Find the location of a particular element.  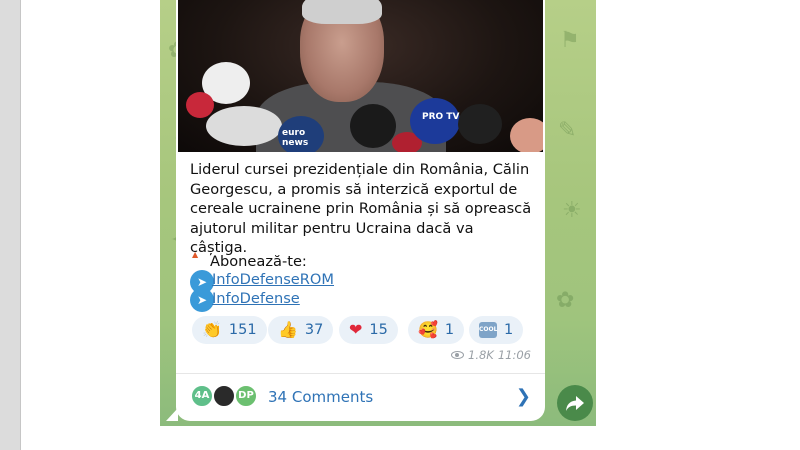

mic-black is located at coordinates (480, 124).